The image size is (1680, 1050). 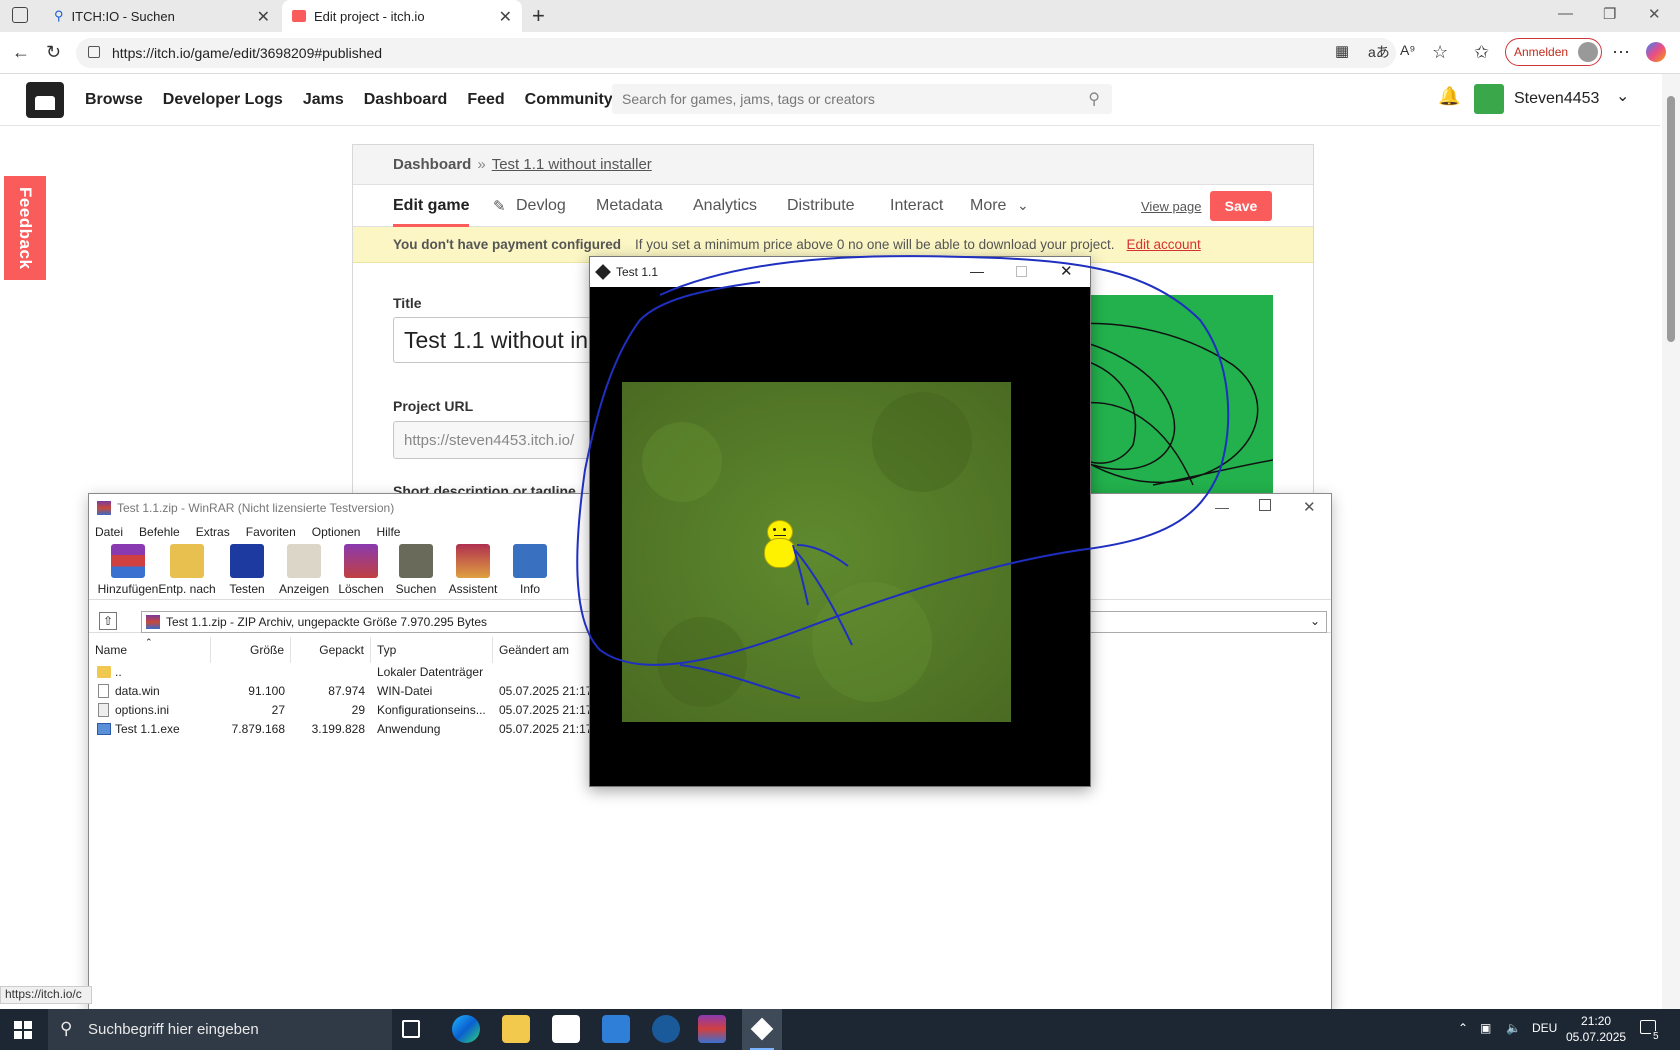 I want to click on tab-itch-search: ⚲ ITCH:IO - Suchen ✕, so click(x=162, y=16).